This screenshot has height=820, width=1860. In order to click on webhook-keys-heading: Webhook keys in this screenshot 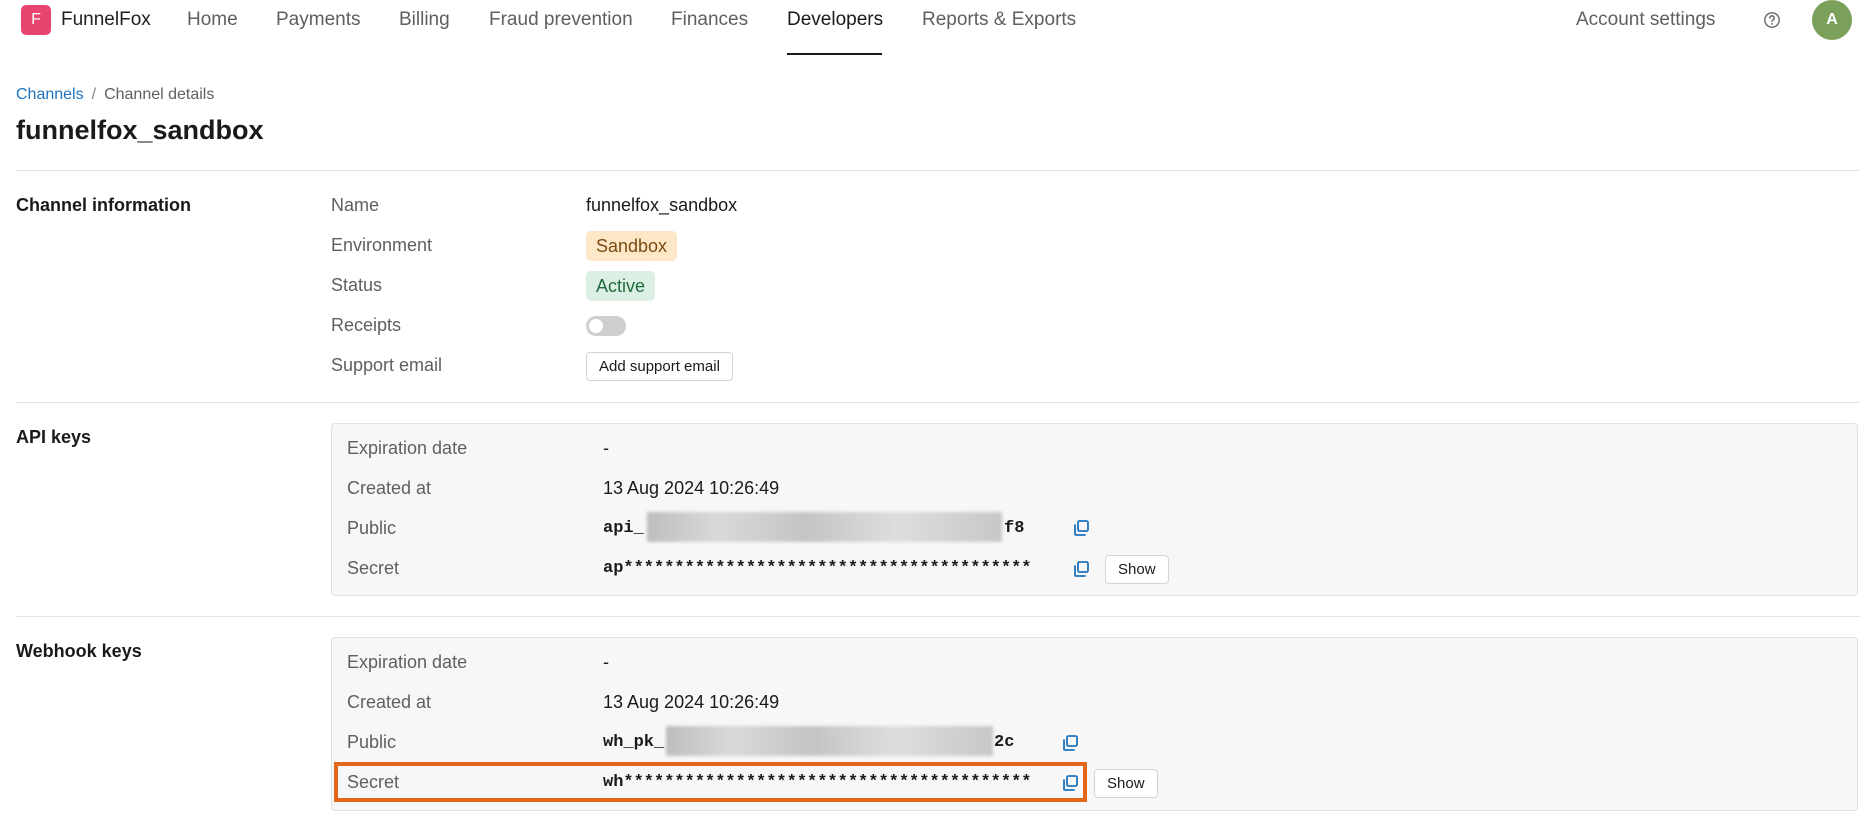, I will do `click(79, 651)`.